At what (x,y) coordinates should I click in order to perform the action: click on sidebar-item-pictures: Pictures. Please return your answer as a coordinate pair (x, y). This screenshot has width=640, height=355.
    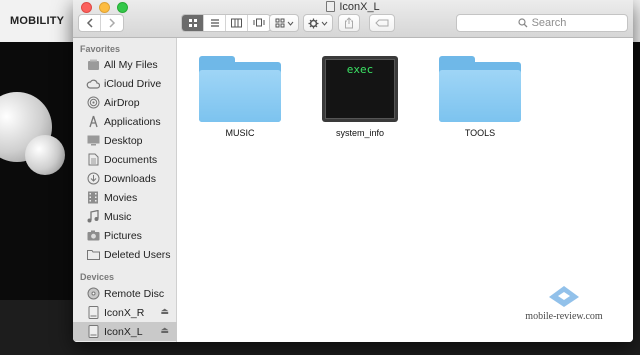
    Looking at the image, I should click on (125, 235).